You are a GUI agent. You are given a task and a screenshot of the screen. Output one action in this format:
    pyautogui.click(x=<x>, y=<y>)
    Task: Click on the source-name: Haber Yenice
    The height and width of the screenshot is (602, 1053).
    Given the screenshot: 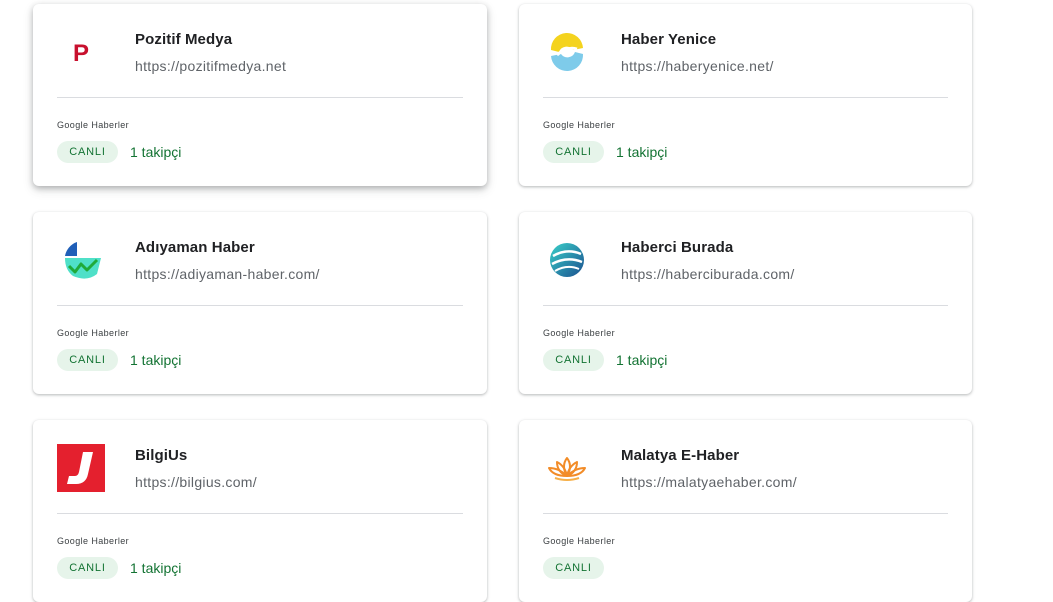 What is the action you would take?
    pyautogui.click(x=669, y=39)
    